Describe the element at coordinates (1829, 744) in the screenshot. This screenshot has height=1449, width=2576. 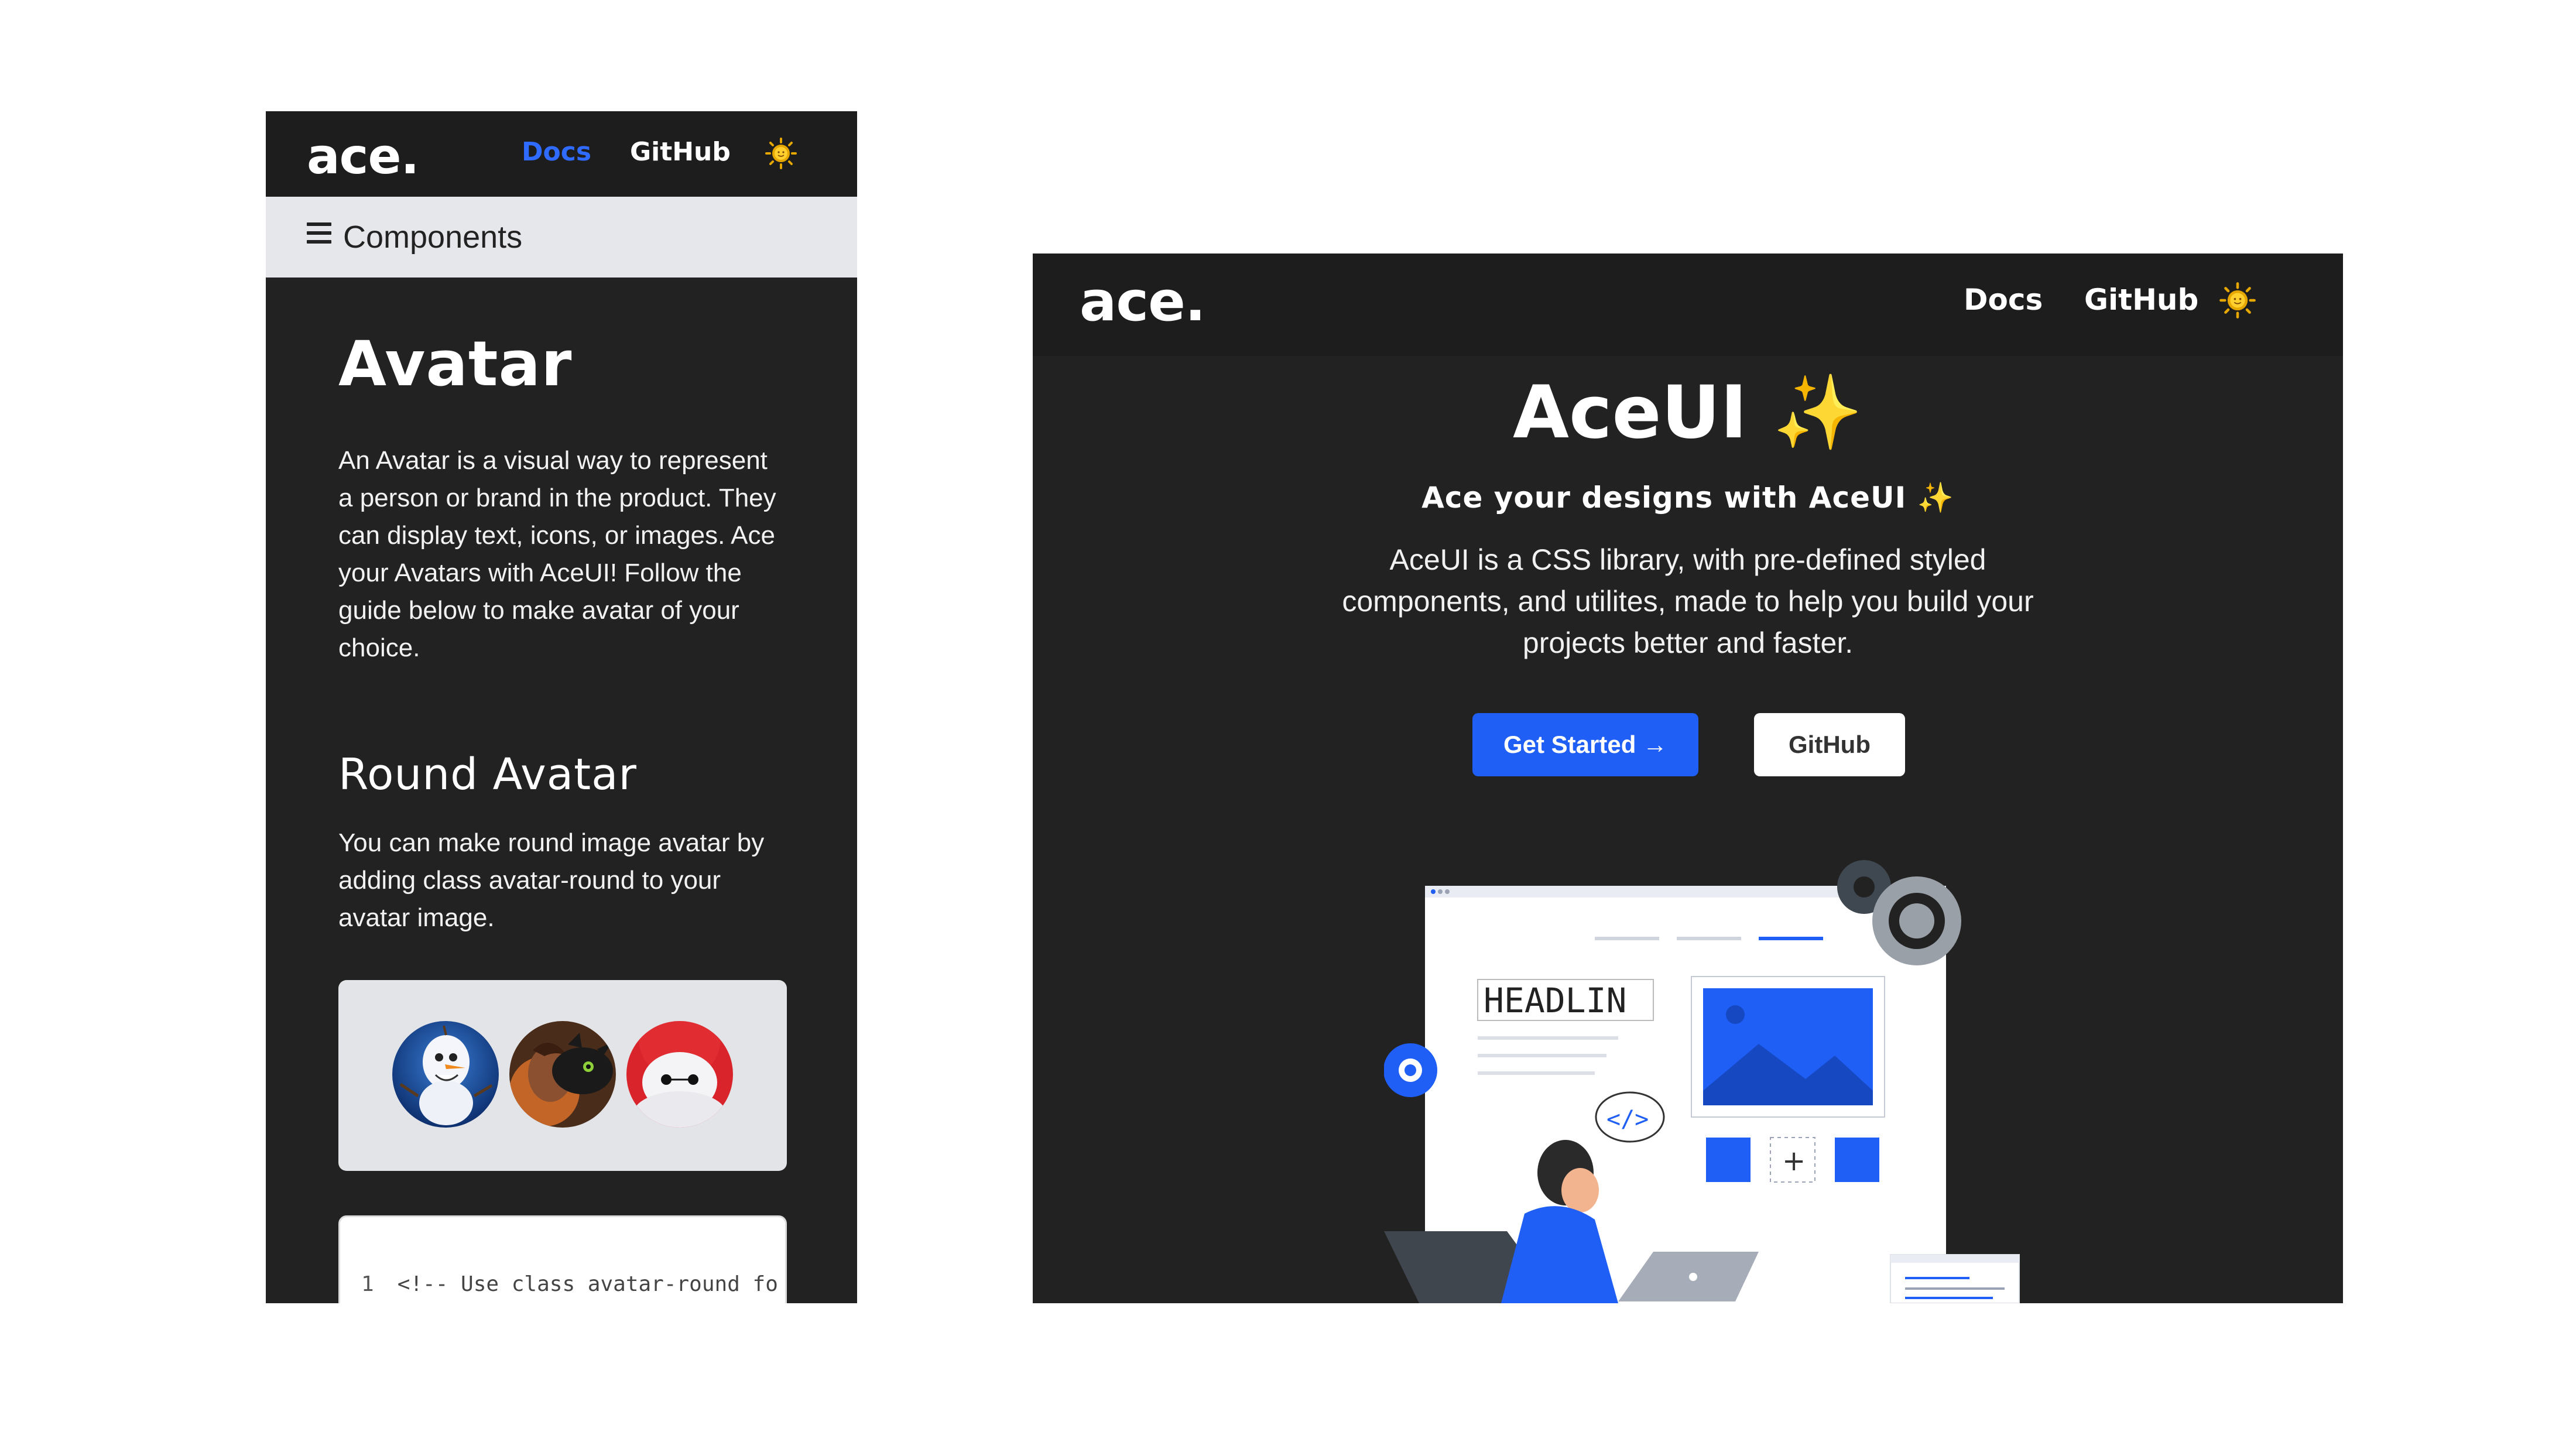
I see `github-button: GitHub` at that location.